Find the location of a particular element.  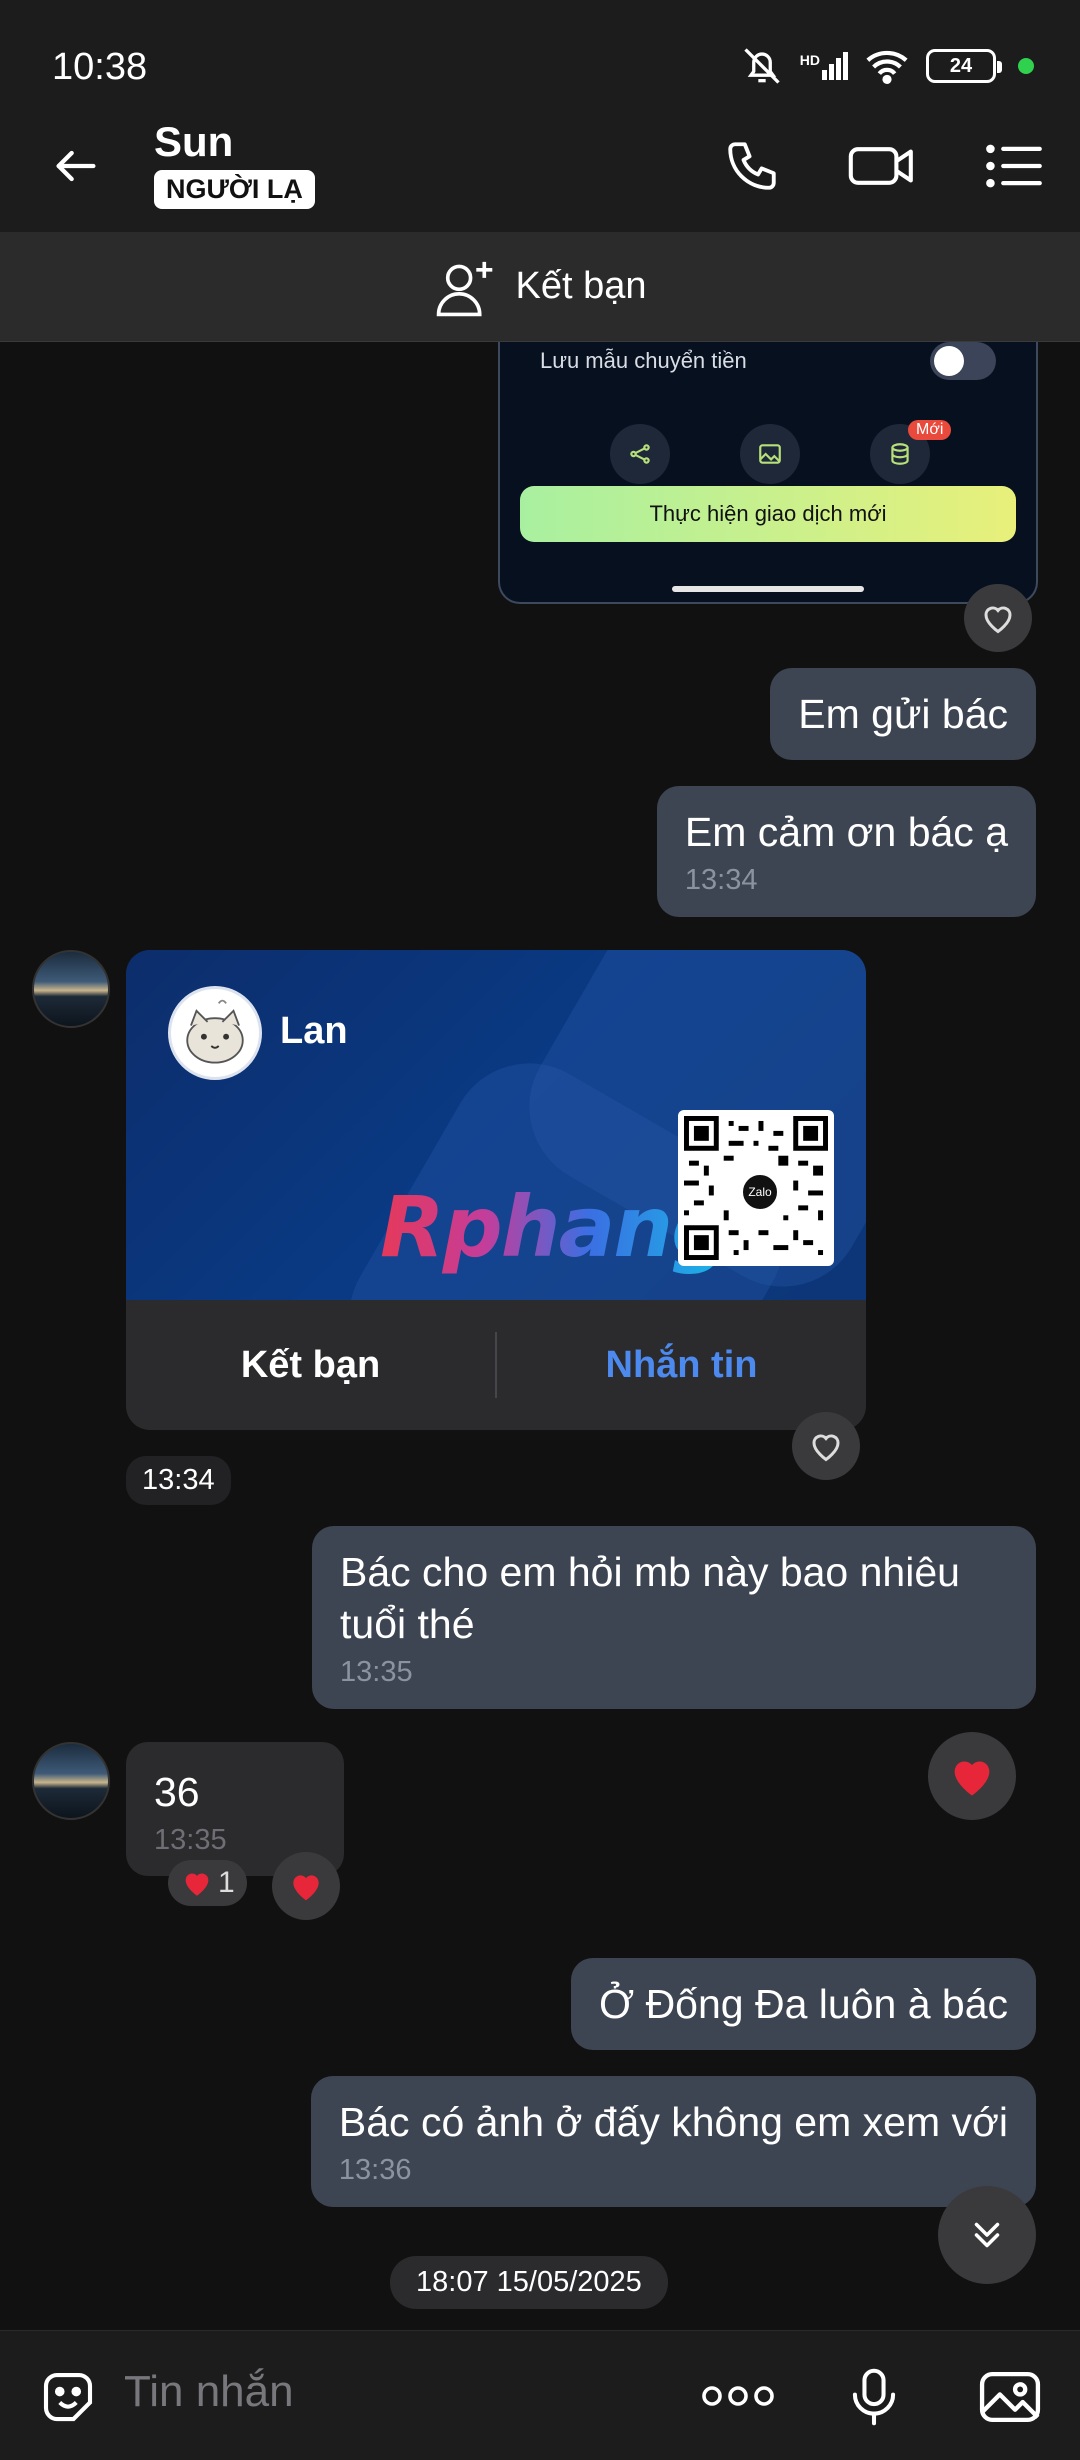

cat-avatar-icon is located at coordinates (215, 1031).